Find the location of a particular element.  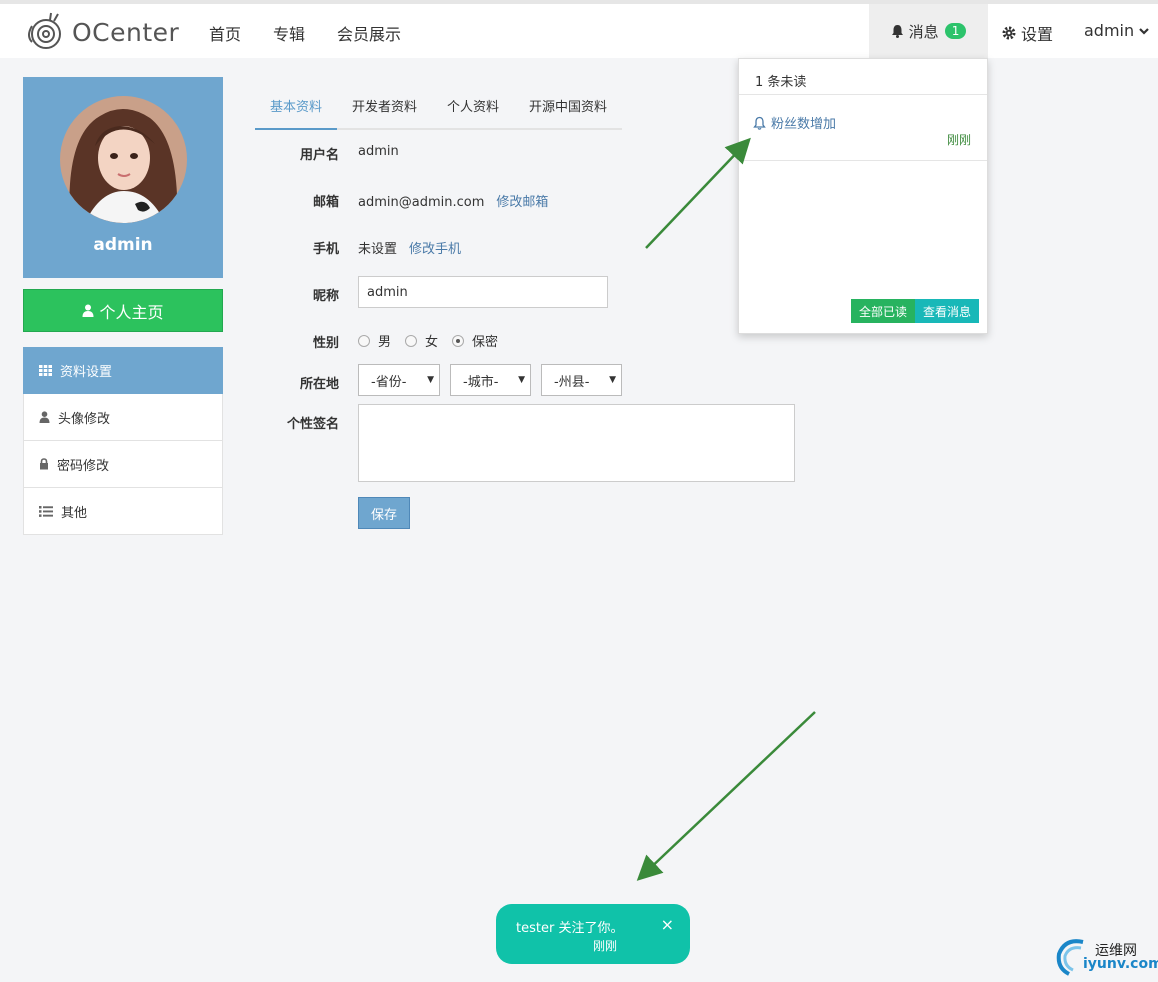

province-select: -省份- ▼ is located at coordinates (399, 380).